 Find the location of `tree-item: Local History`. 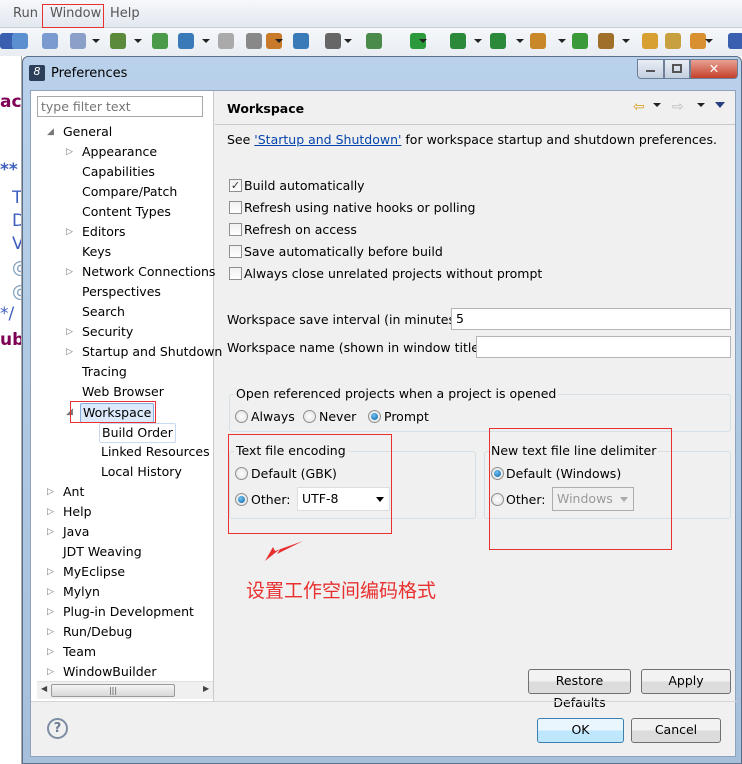

tree-item: Local History is located at coordinates (122, 472).